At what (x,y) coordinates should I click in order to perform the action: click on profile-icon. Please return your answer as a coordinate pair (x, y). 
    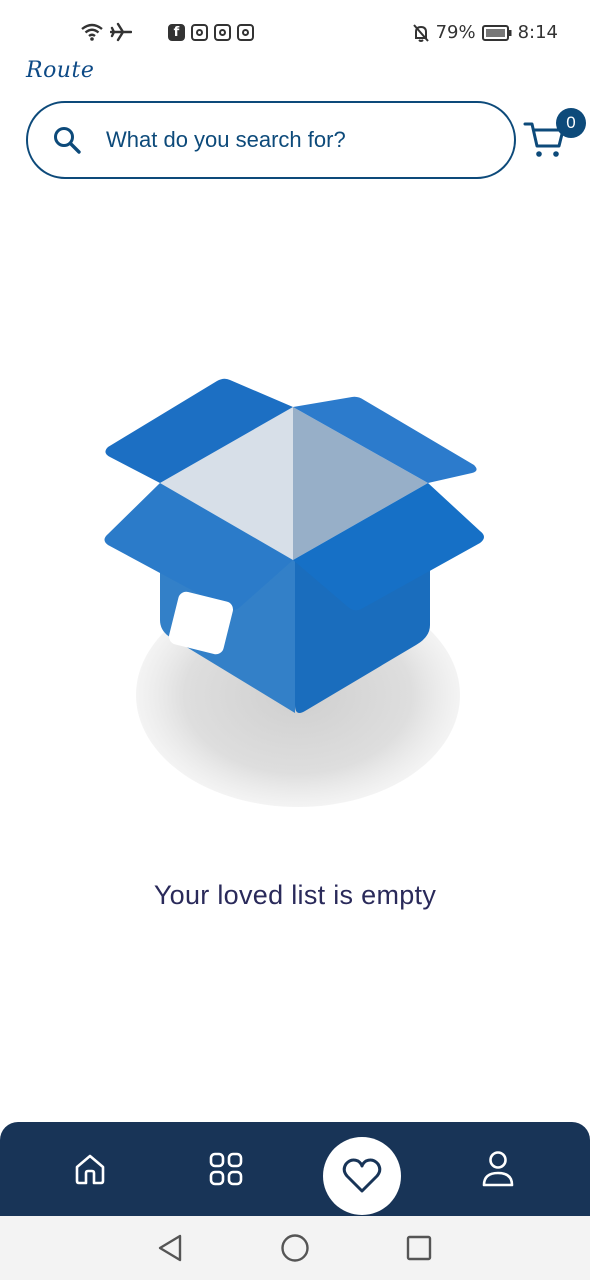
    Looking at the image, I should click on (498, 1169).